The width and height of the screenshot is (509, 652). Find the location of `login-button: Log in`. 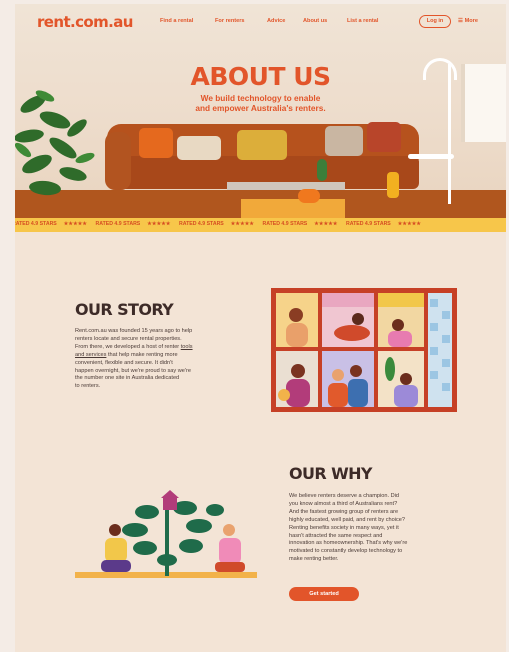

login-button: Log in is located at coordinates (435, 21).